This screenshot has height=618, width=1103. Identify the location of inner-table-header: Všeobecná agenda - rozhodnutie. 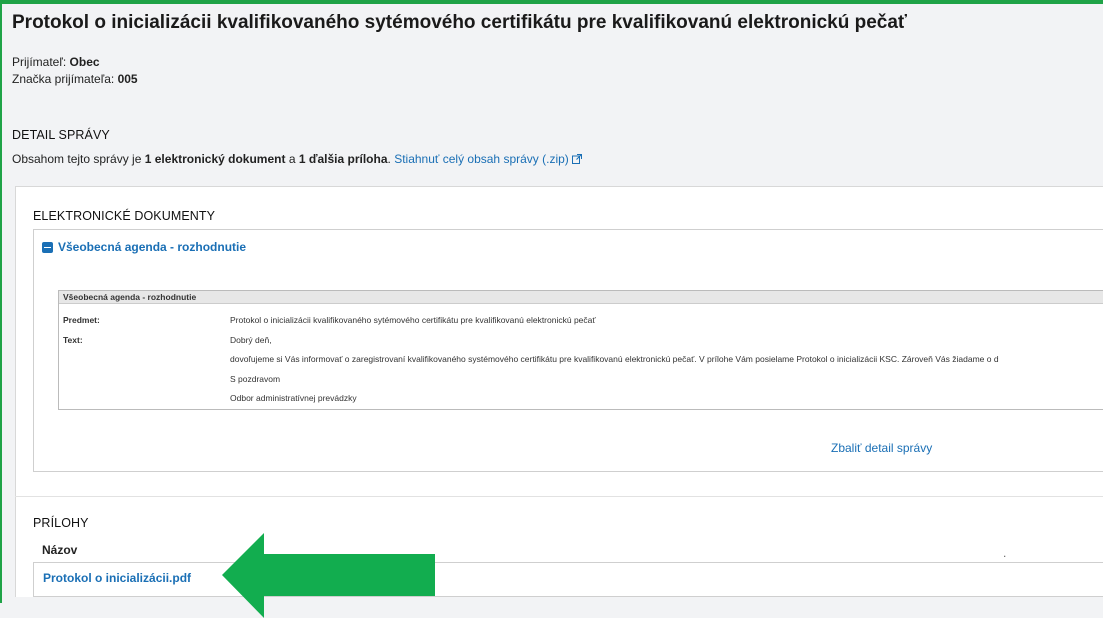
(581, 297).